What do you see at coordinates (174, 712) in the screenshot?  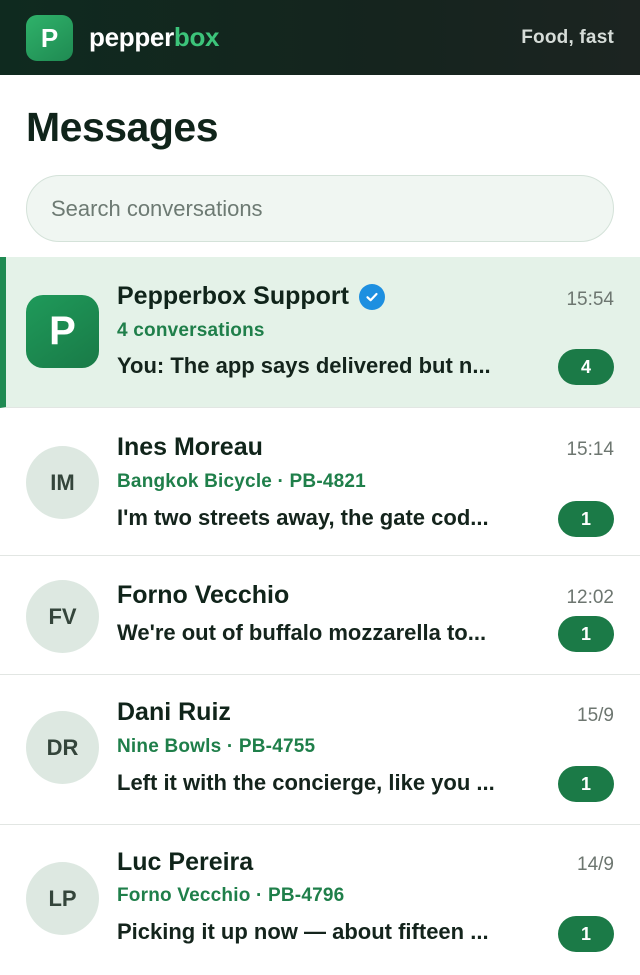 I see `contact-name: Dani Ruiz` at bounding box center [174, 712].